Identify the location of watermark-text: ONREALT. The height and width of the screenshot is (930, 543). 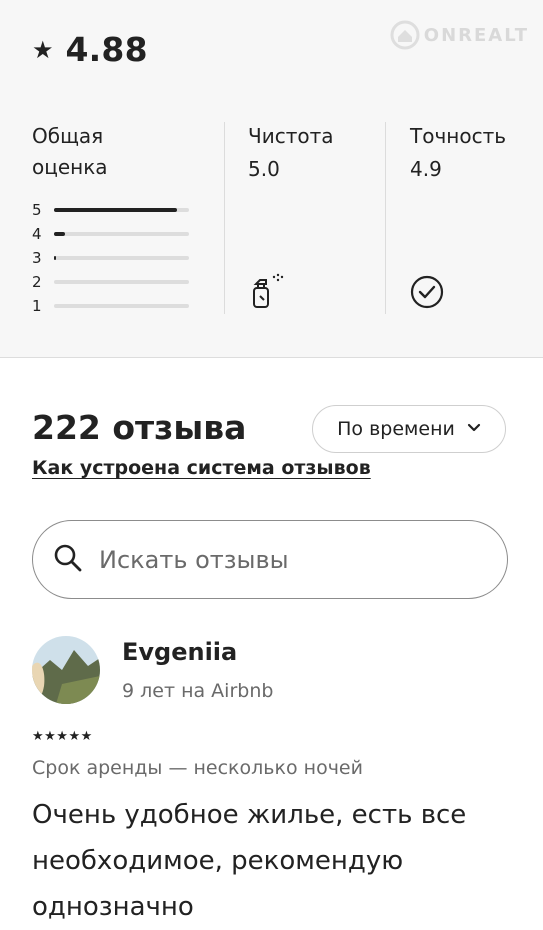
(476, 35).